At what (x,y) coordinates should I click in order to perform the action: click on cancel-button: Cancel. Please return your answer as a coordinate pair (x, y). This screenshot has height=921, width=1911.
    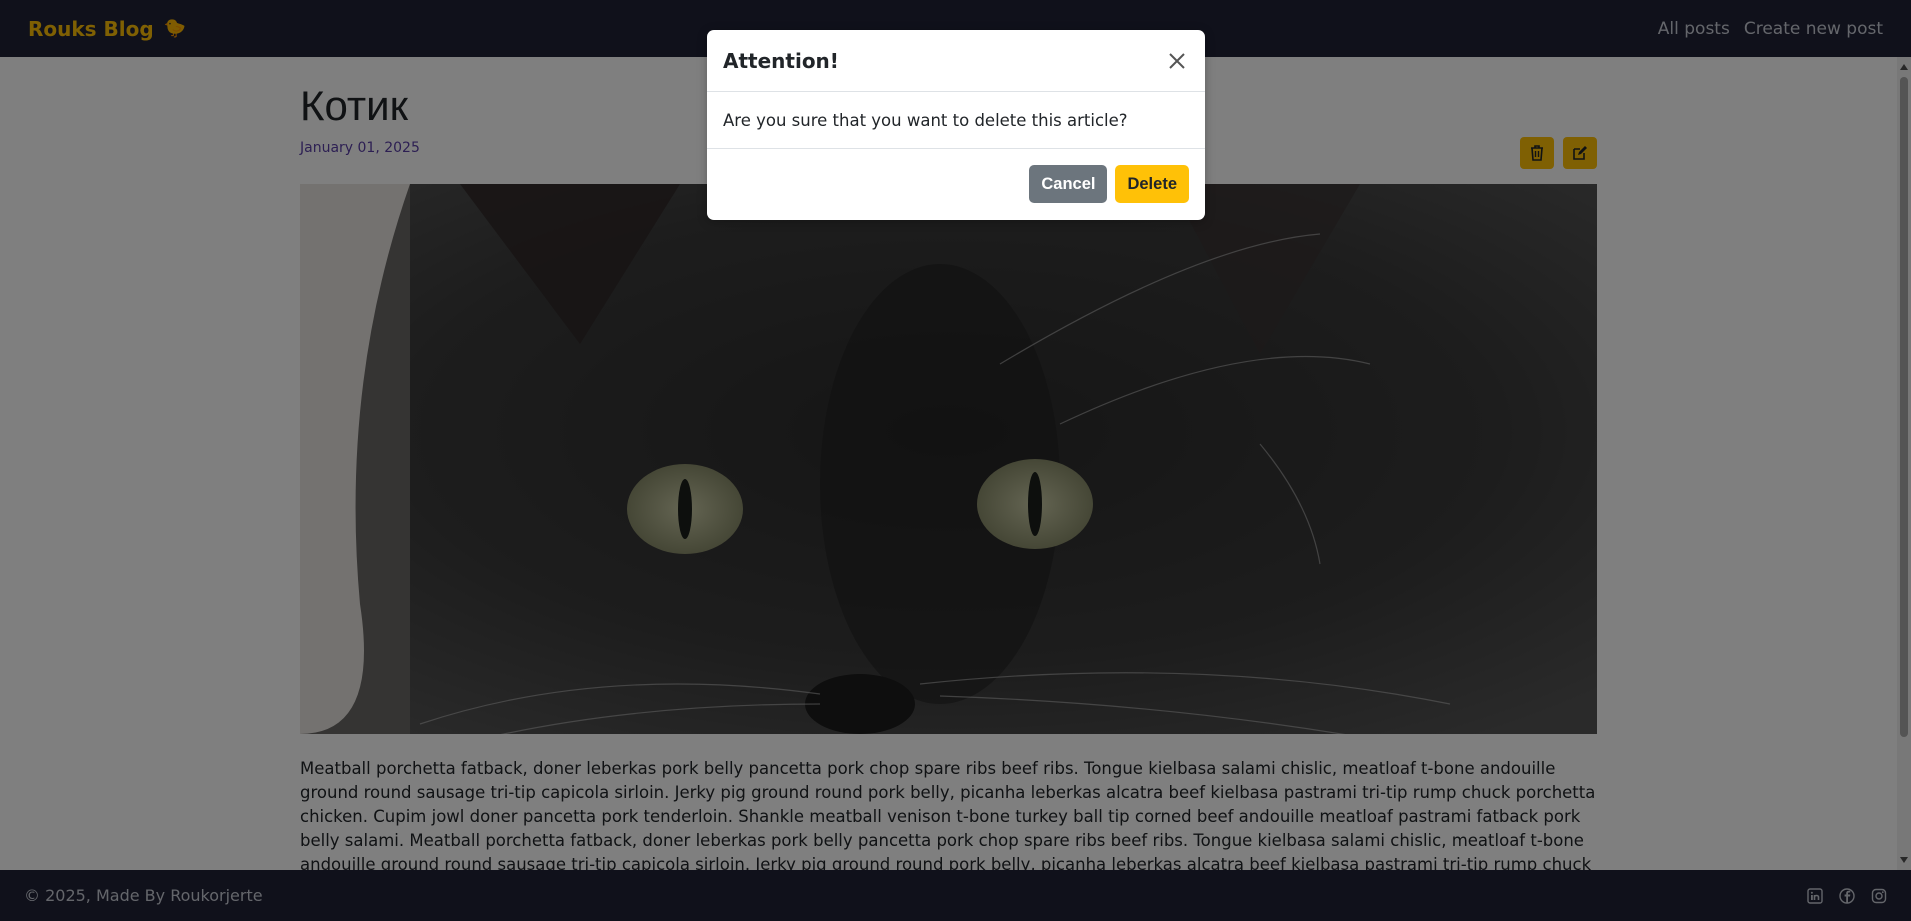
    Looking at the image, I should click on (1068, 184).